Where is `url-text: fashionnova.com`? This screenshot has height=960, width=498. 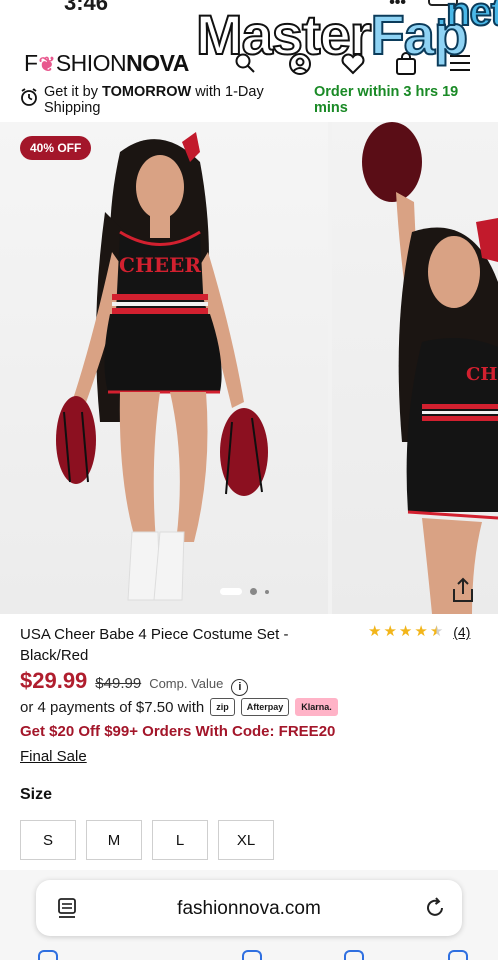
url-text: fashionnova.com is located at coordinates (249, 909).